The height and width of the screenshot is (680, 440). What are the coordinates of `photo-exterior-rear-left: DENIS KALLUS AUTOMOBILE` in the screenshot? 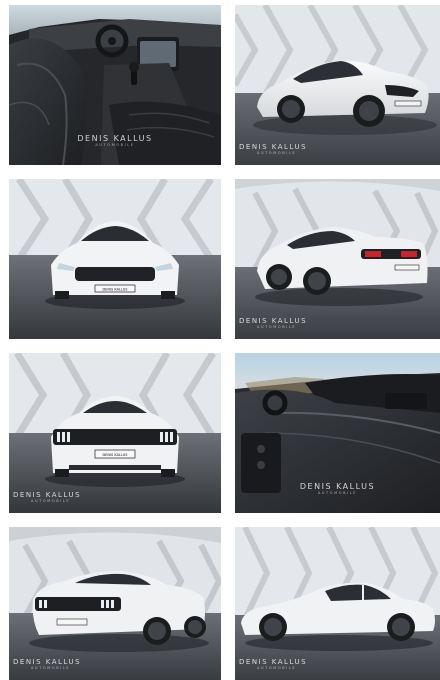 It's located at (337, 259).